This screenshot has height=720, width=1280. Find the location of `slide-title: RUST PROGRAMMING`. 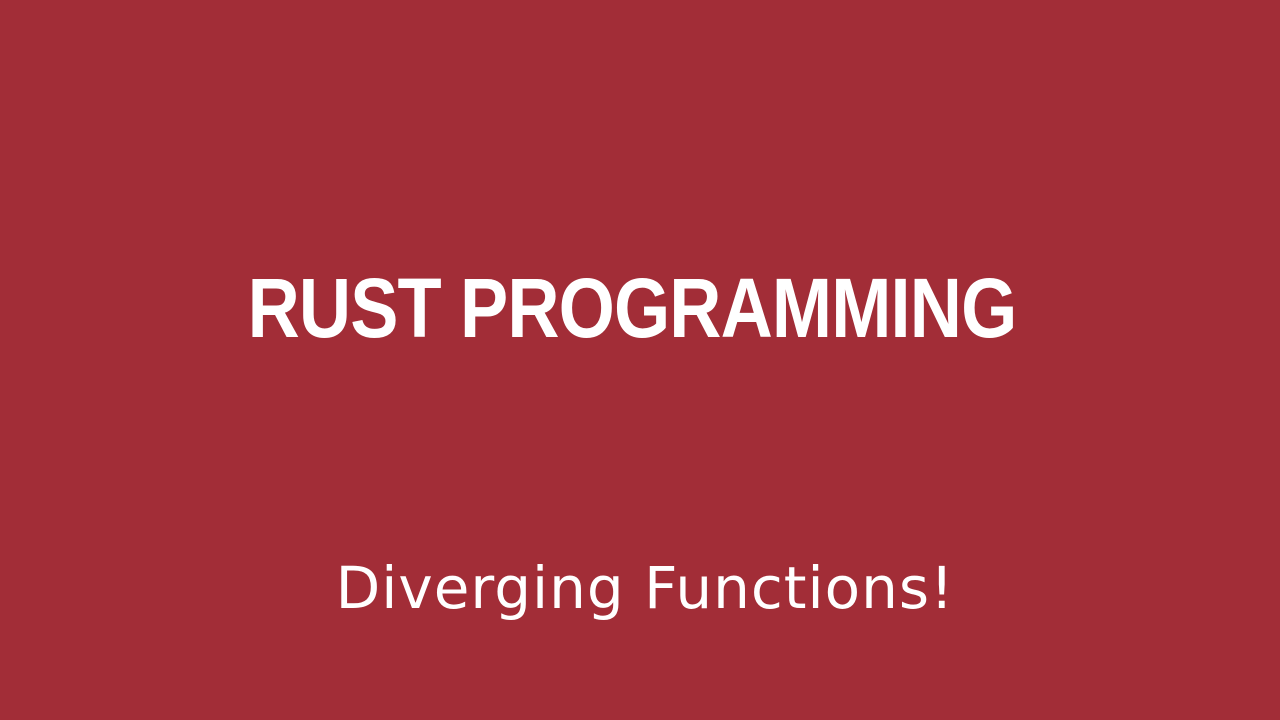

slide-title: RUST PROGRAMMING is located at coordinates (632, 308).